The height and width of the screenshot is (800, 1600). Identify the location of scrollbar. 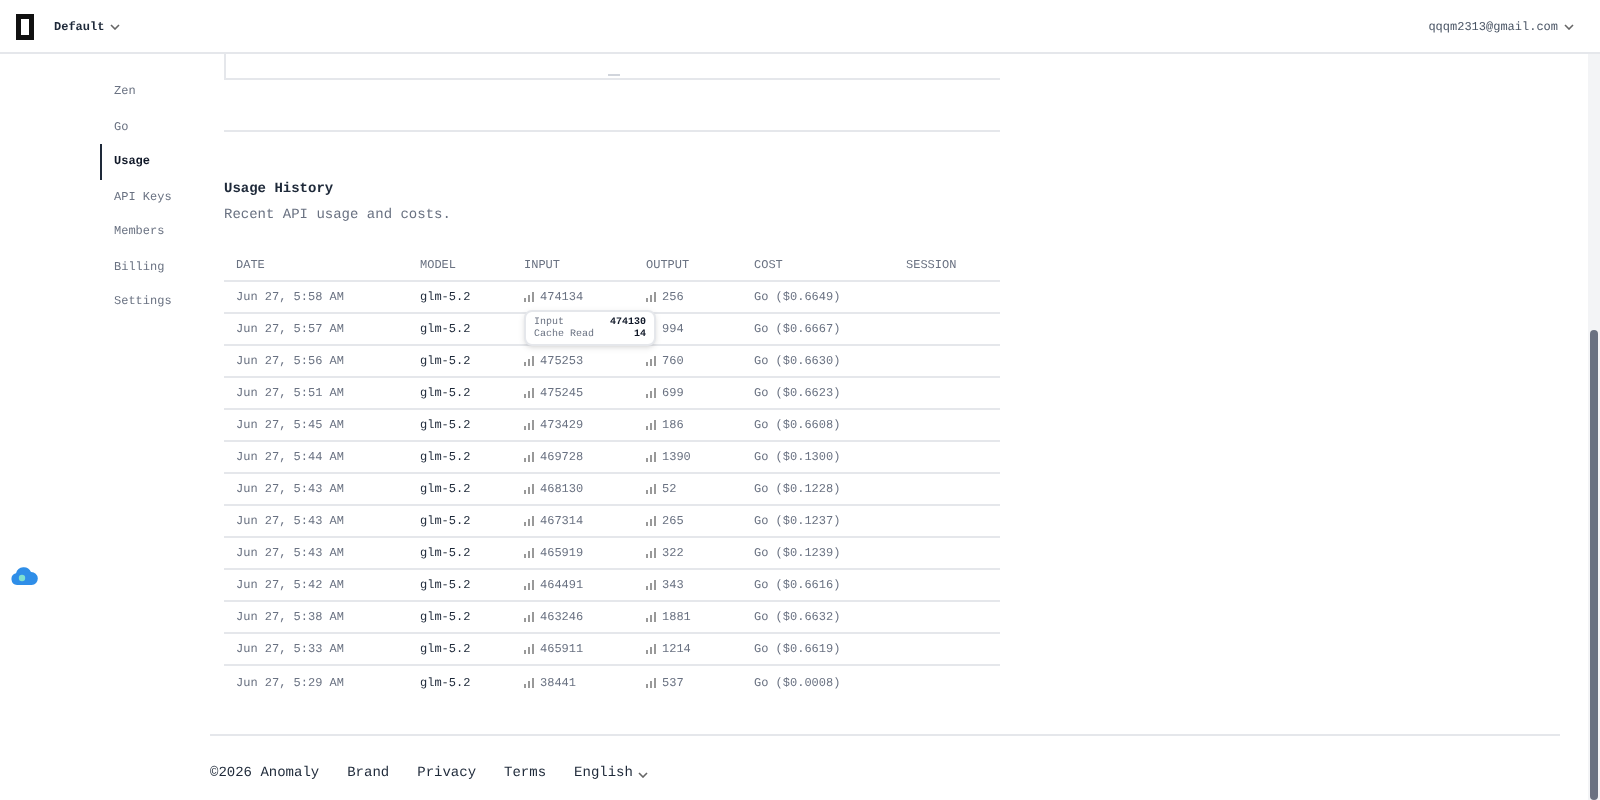
(1594, 427).